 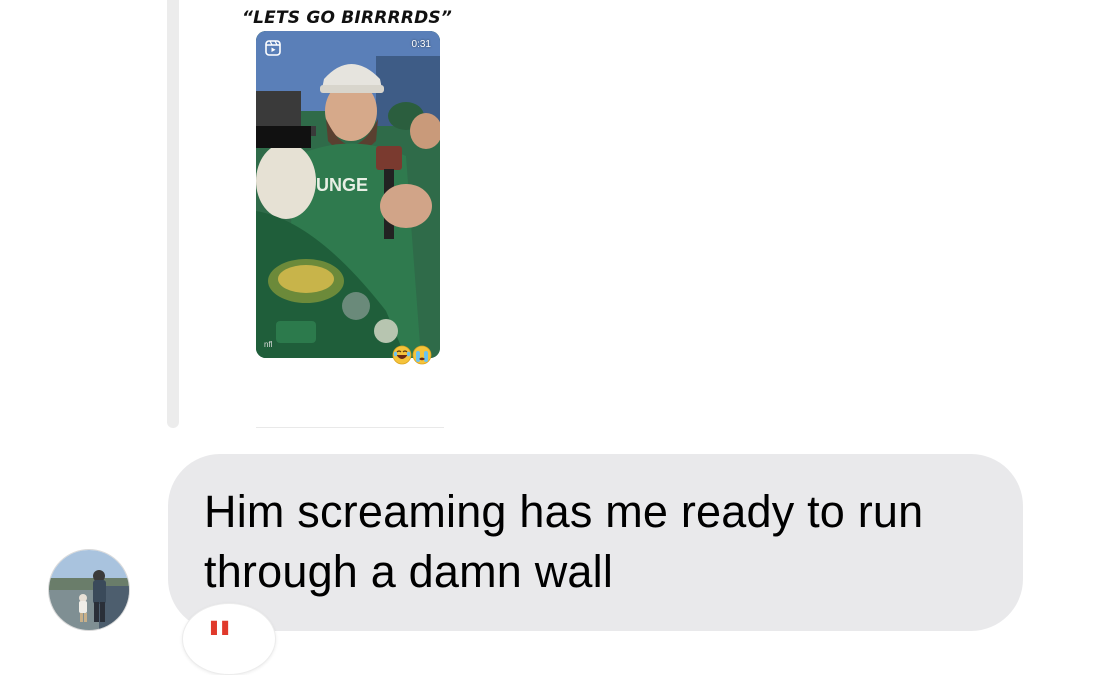 I want to click on divider-line, so click(x=350, y=427).